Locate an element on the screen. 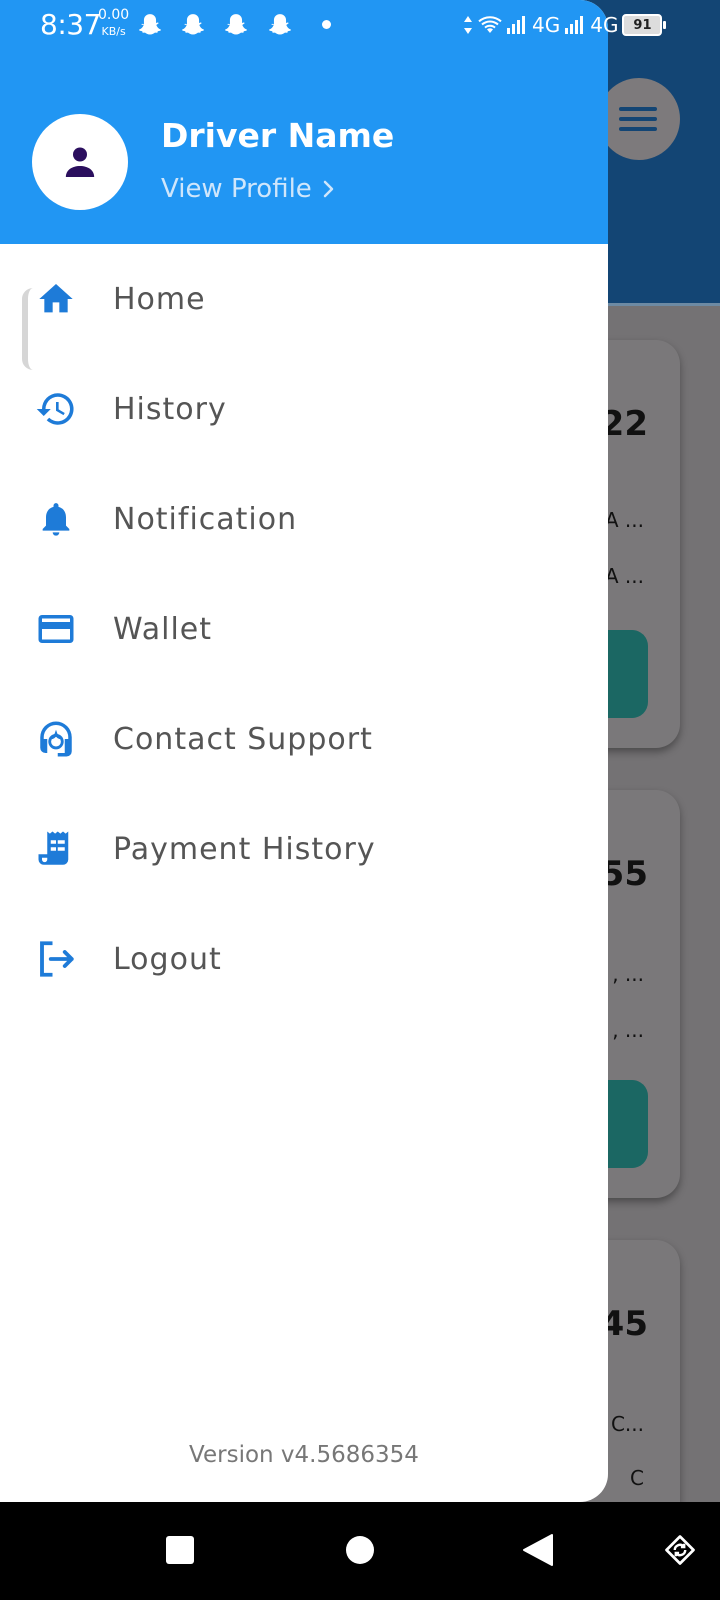 The height and width of the screenshot is (1600, 720). back-triangle-icon is located at coordinates (538, 1550).